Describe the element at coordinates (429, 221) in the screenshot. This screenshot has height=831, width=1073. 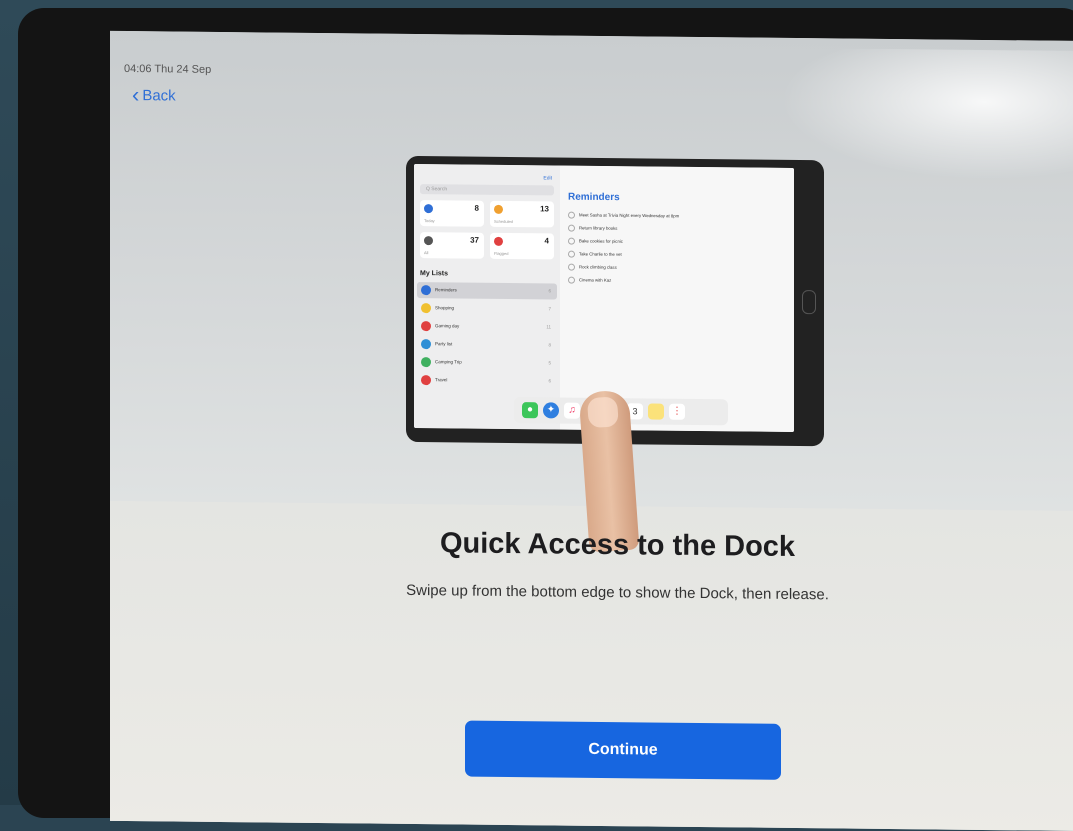
I see `tile-label: Today` at that location.